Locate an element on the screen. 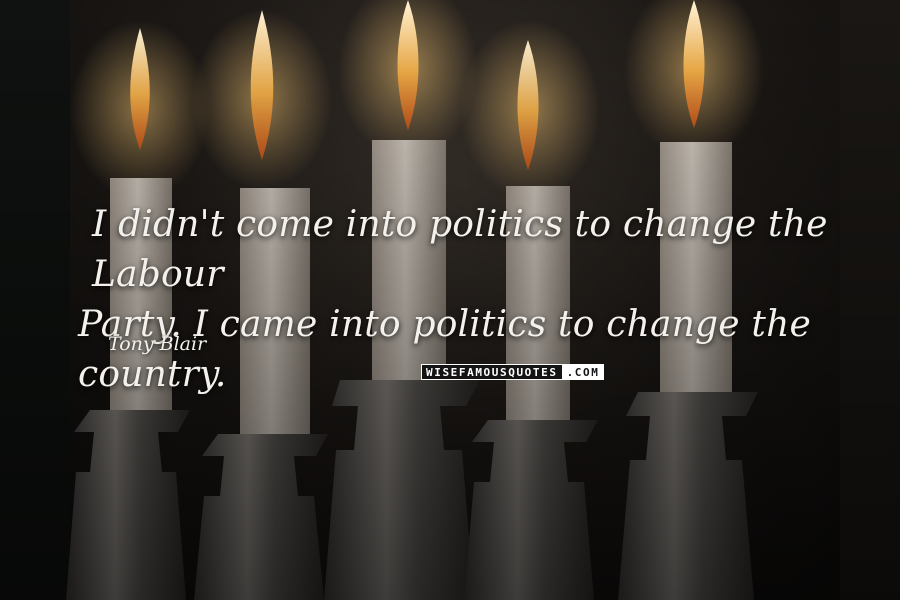  quote-author: Tony Blair is located at coordinates (157, 344).